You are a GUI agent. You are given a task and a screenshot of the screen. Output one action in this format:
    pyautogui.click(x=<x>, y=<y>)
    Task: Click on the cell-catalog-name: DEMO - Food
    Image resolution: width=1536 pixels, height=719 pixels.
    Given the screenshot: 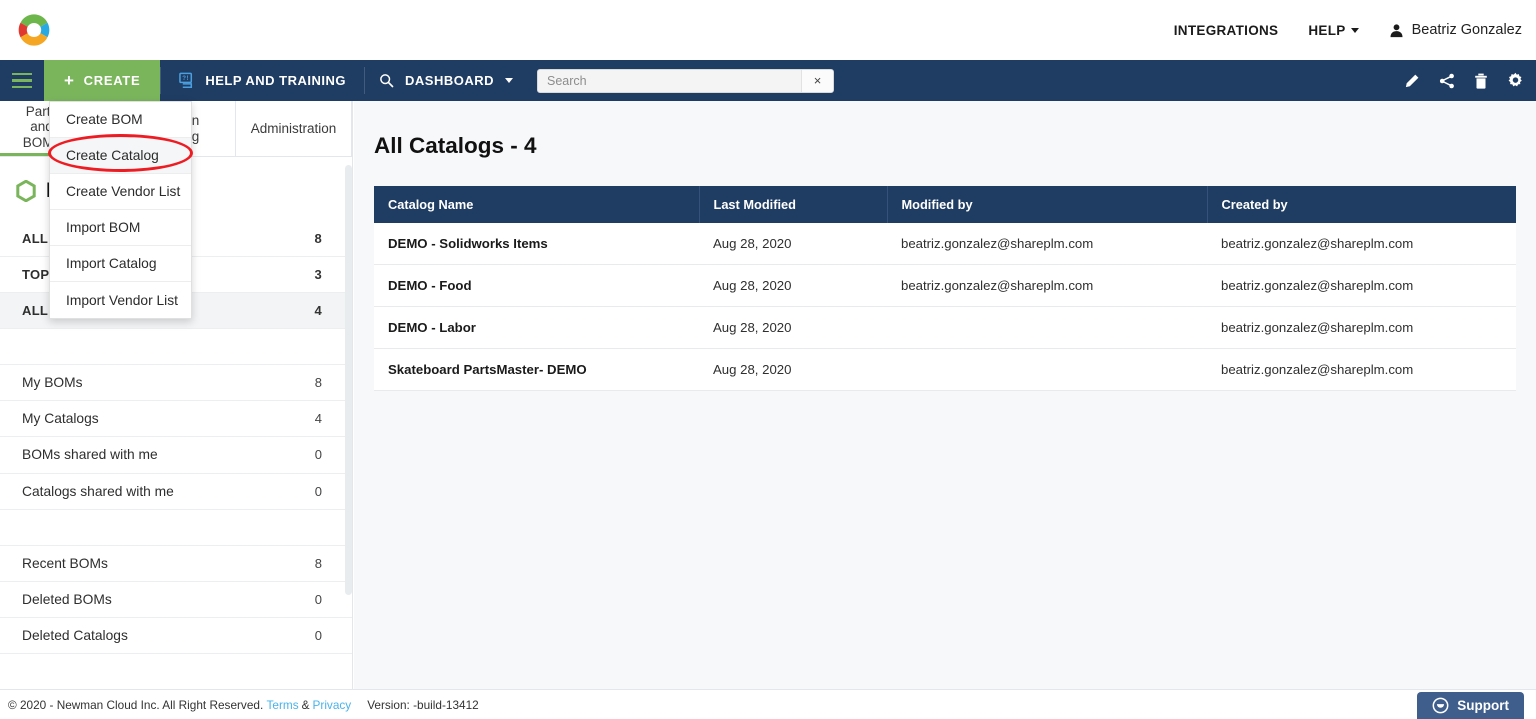 What is the action you would take?
    pyautogui.click(x=536, y=285)
    